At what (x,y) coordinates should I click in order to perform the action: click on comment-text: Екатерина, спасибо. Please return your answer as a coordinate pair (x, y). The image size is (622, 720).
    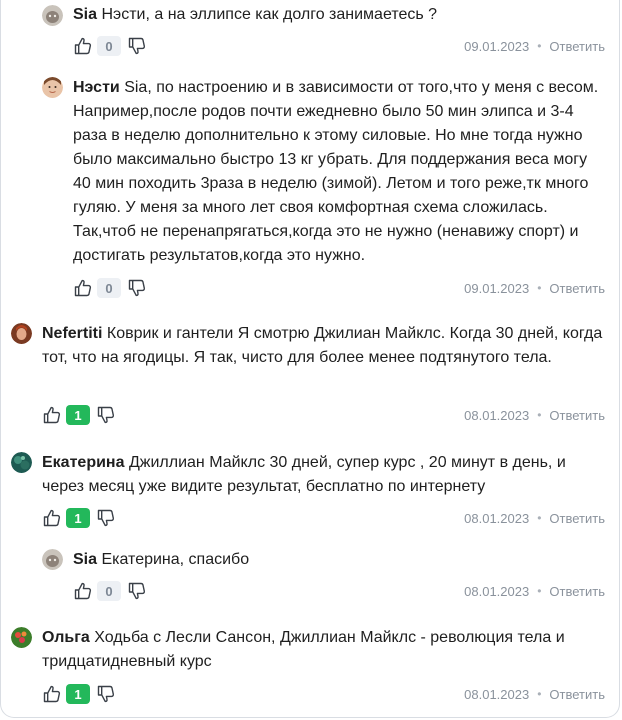
    Looking at the image, I should click on (175, 559).